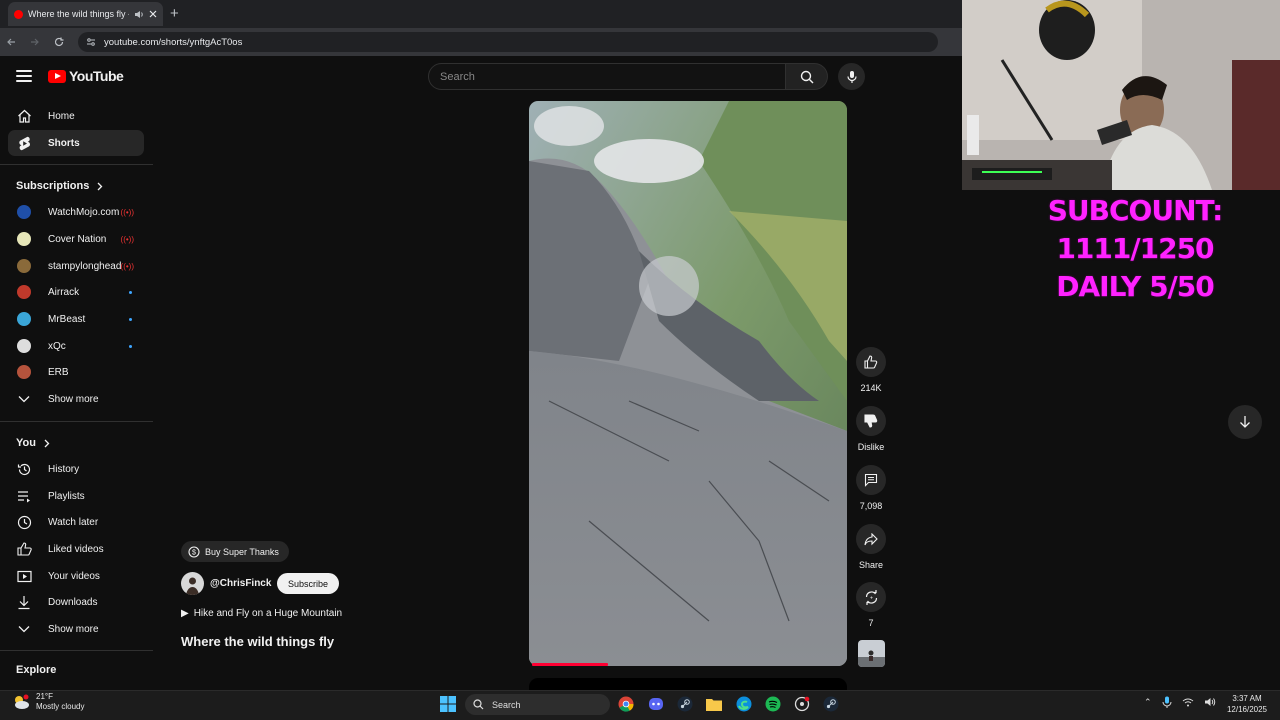 This screenshot has height=720, width=1280. Describe the element at coordinates (59, 42) in the screenshot. I see `reload-icon` at that location.